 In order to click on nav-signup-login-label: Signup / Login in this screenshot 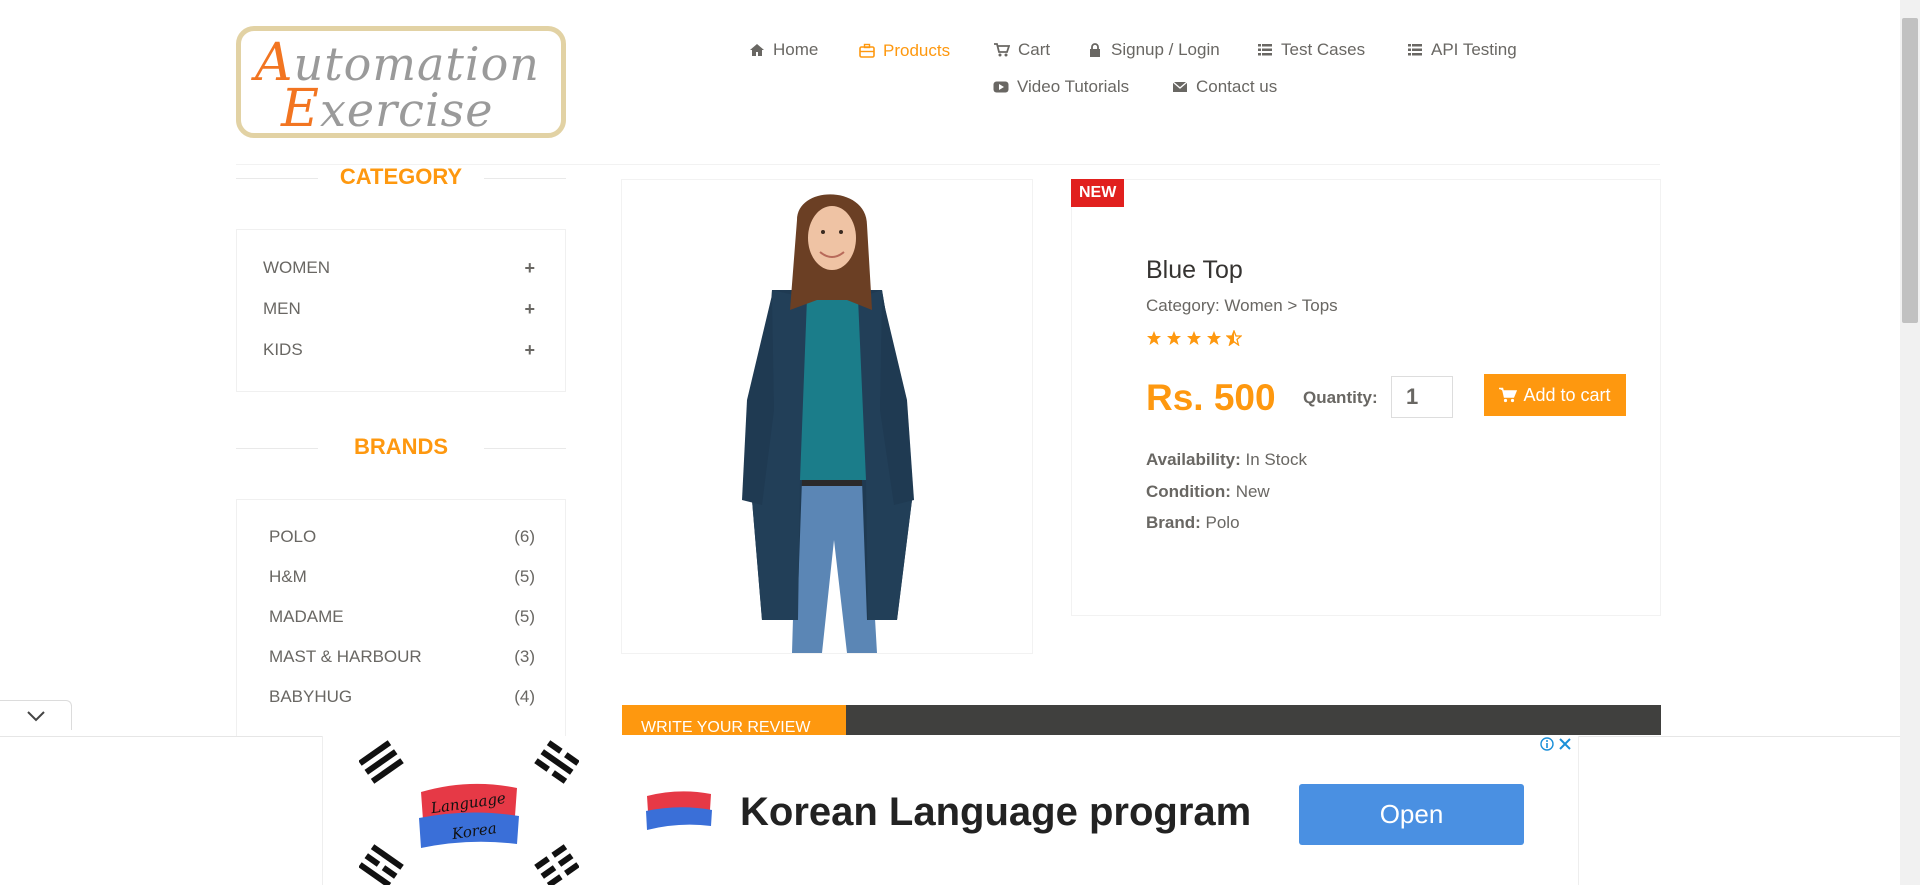, I will do `click(1165, 49)`.